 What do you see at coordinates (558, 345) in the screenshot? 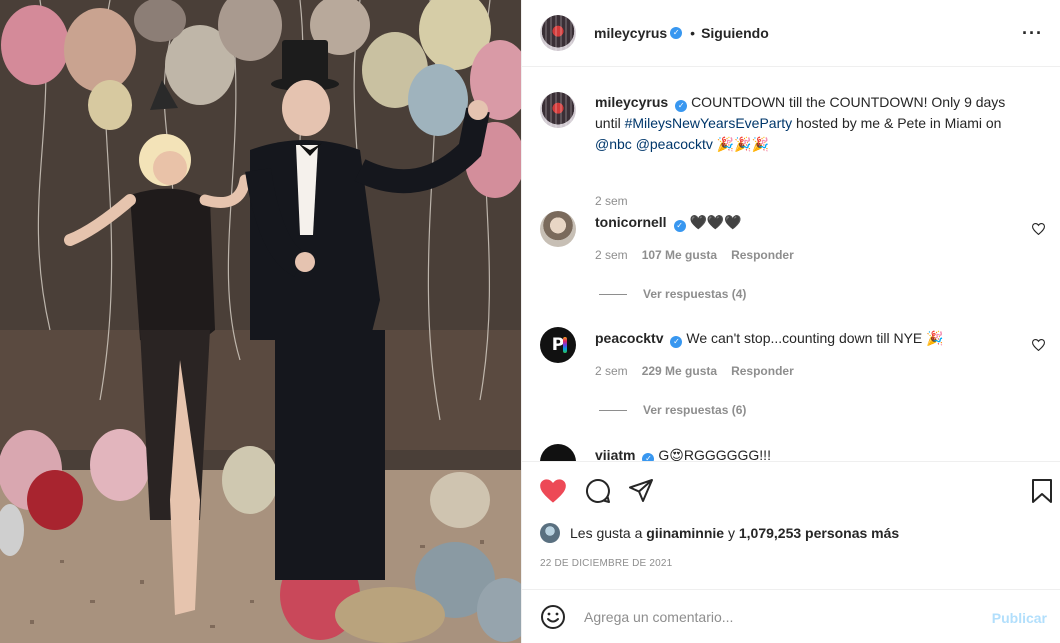
I see `commenter-avatar: P` at bounding box center [558, 345].